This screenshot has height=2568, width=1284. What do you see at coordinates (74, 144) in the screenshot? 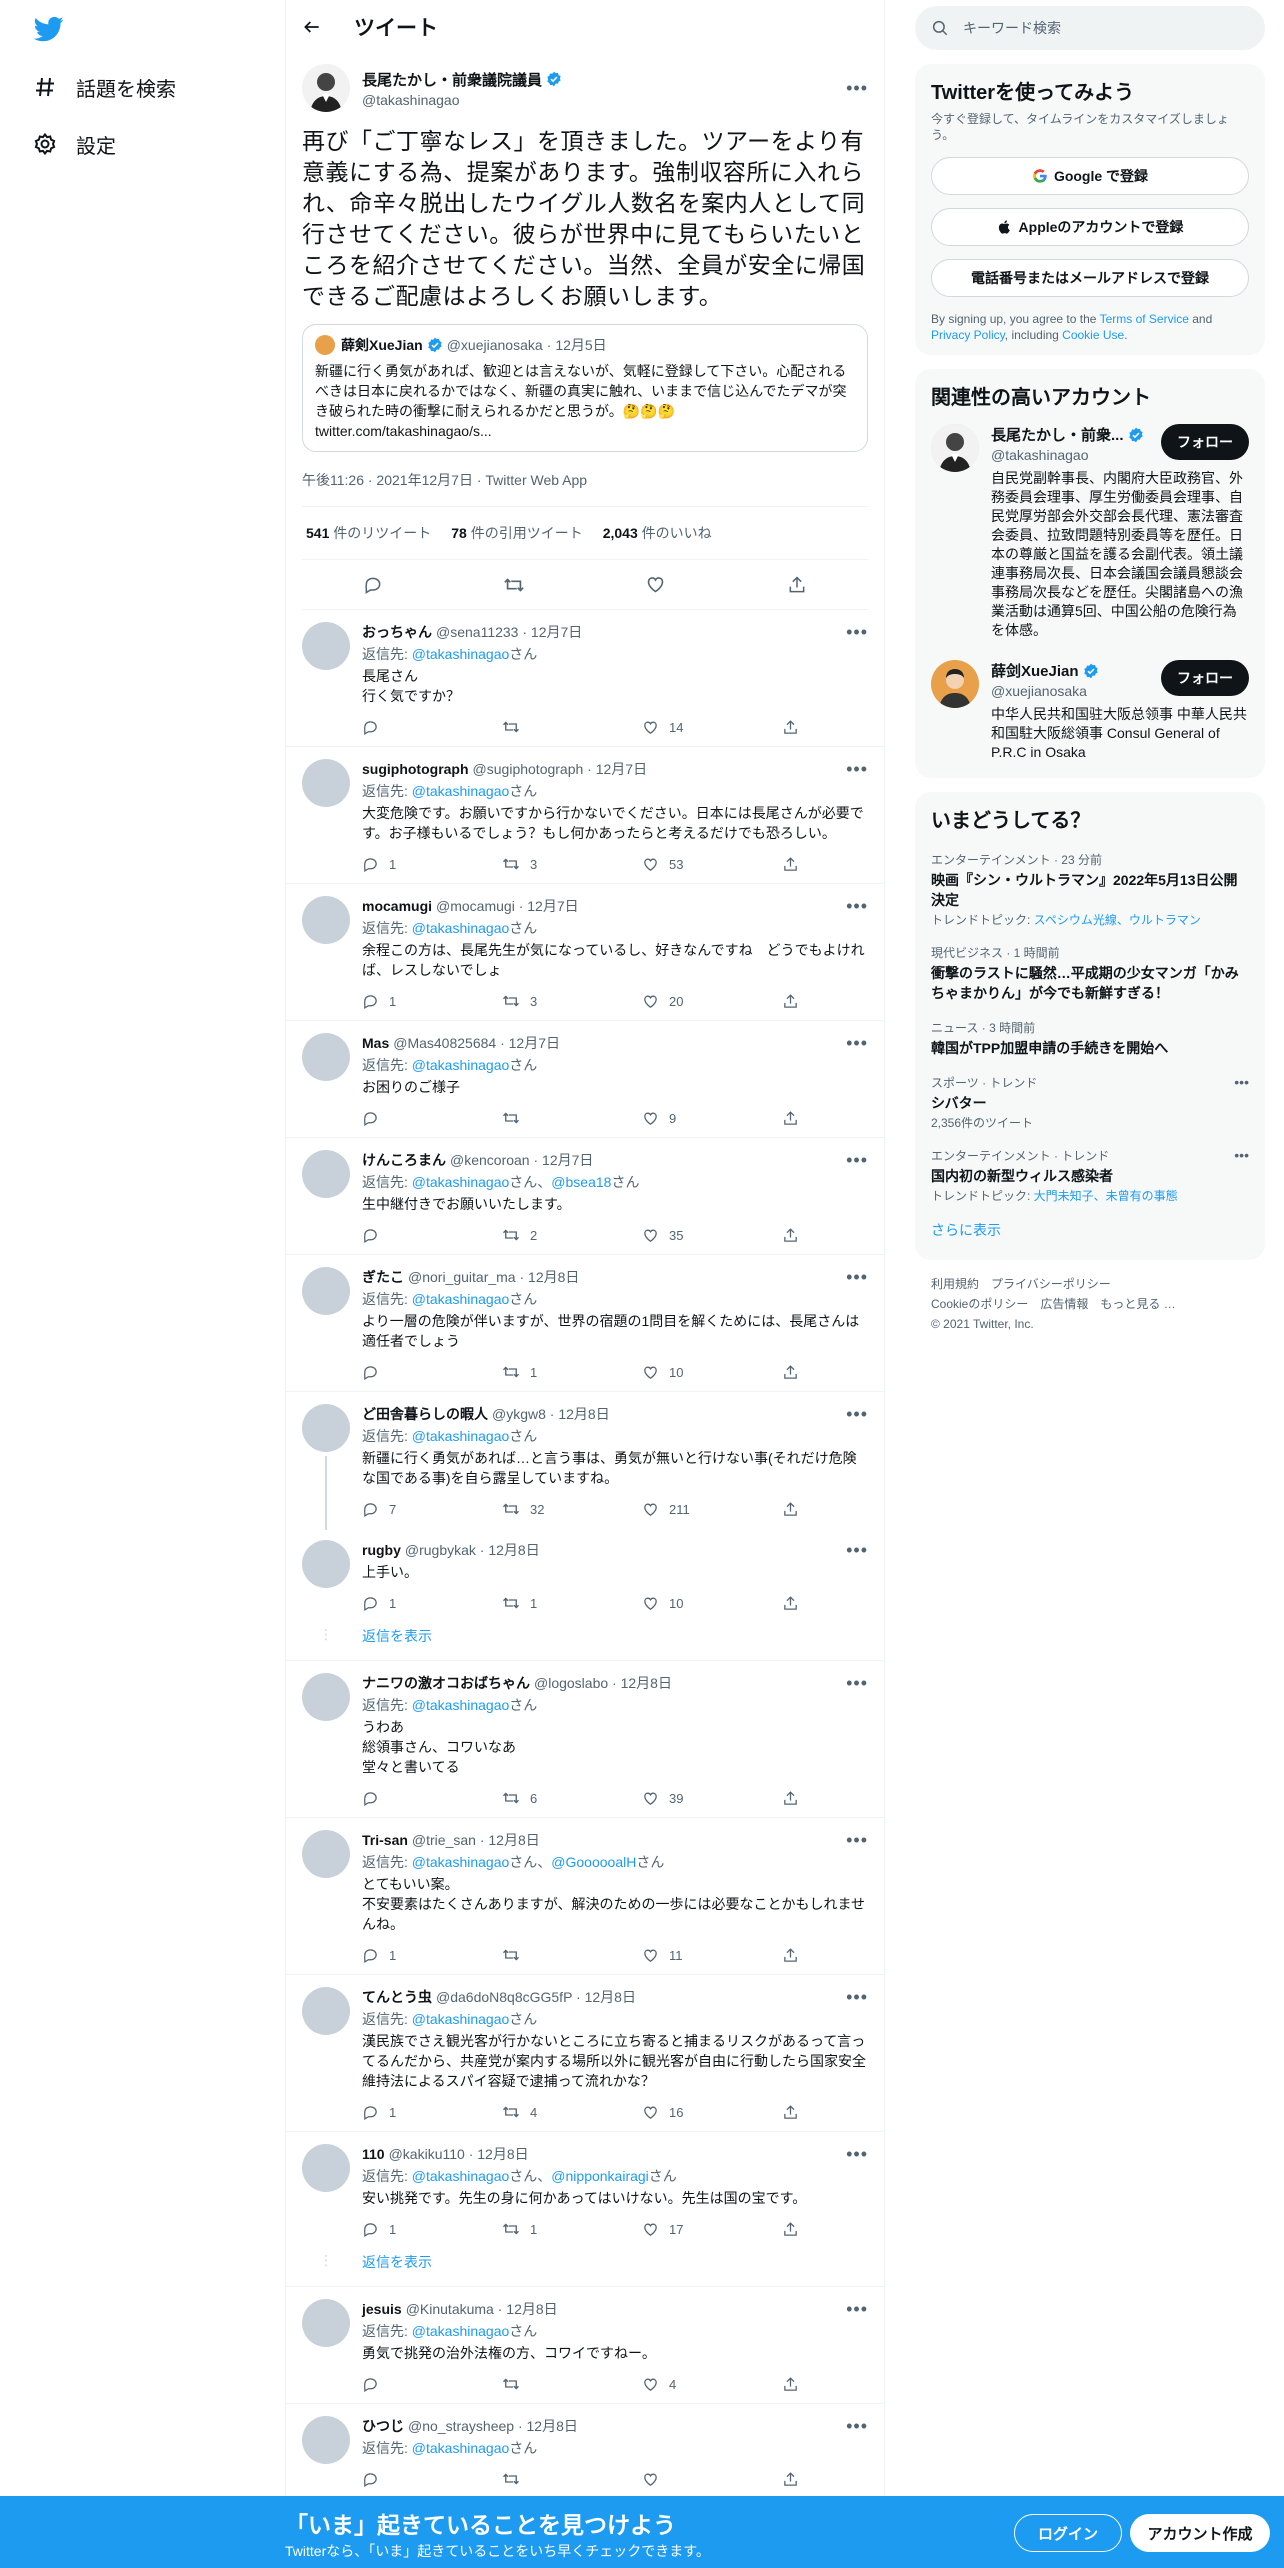
I see `nav-settings: 設定` at bounding box center [74, 144].